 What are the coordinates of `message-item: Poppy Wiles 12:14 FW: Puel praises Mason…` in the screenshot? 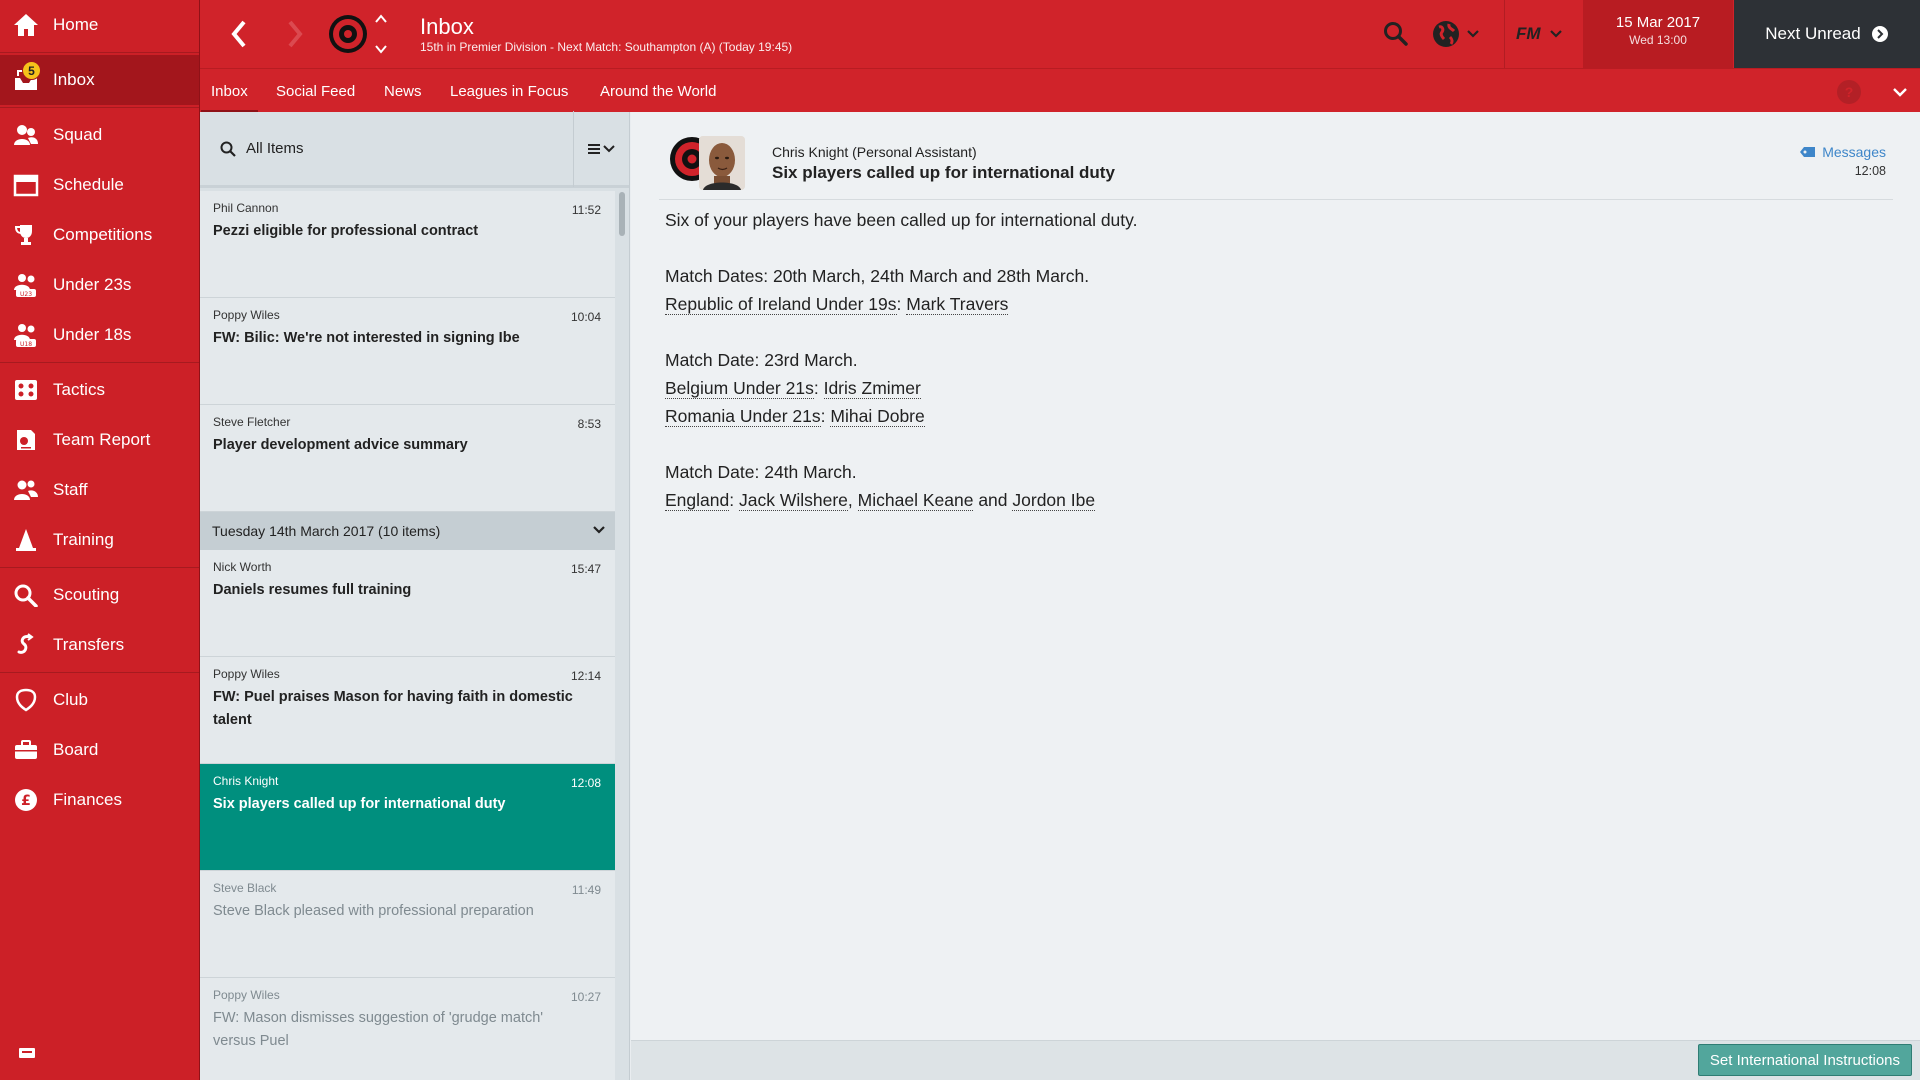 It's located at (407, 710).